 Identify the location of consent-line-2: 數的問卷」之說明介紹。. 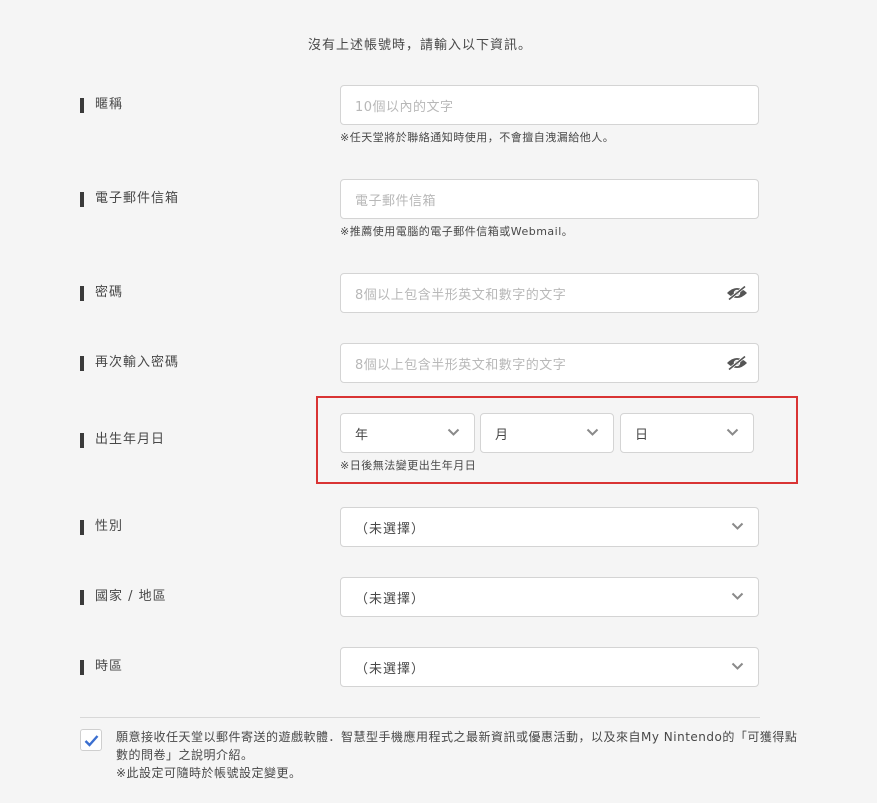
(185, 755).